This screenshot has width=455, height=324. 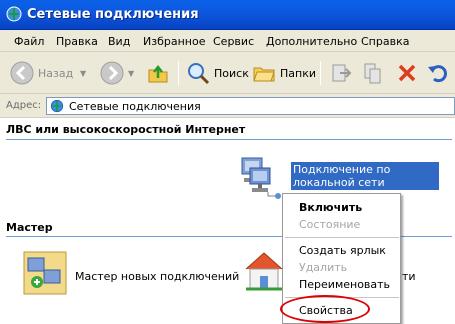 I want to click on group-header-lan: ЛВС или высокоскоростной Интернет, so click(x=126, y=129).